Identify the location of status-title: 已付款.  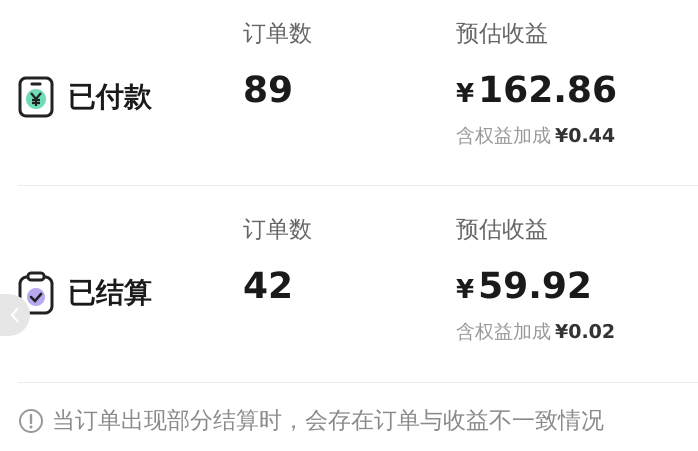
(110, 96).